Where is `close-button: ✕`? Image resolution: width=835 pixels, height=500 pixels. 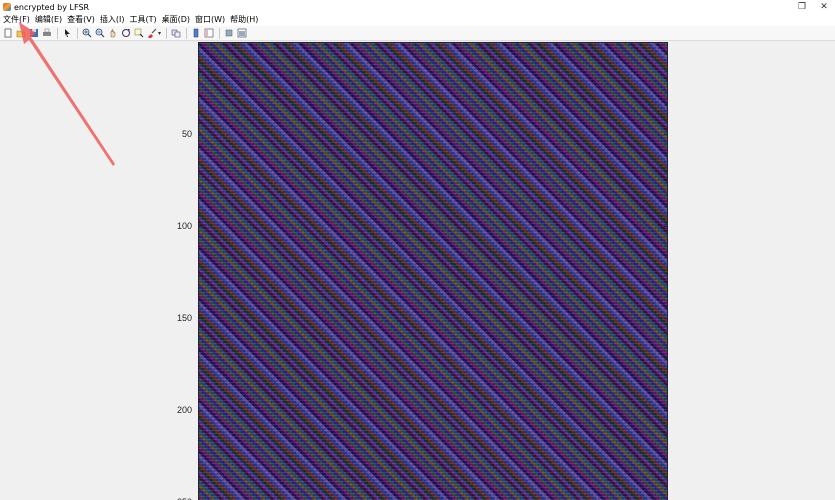
close-button: ✕ is located at coordinates (824, 7).